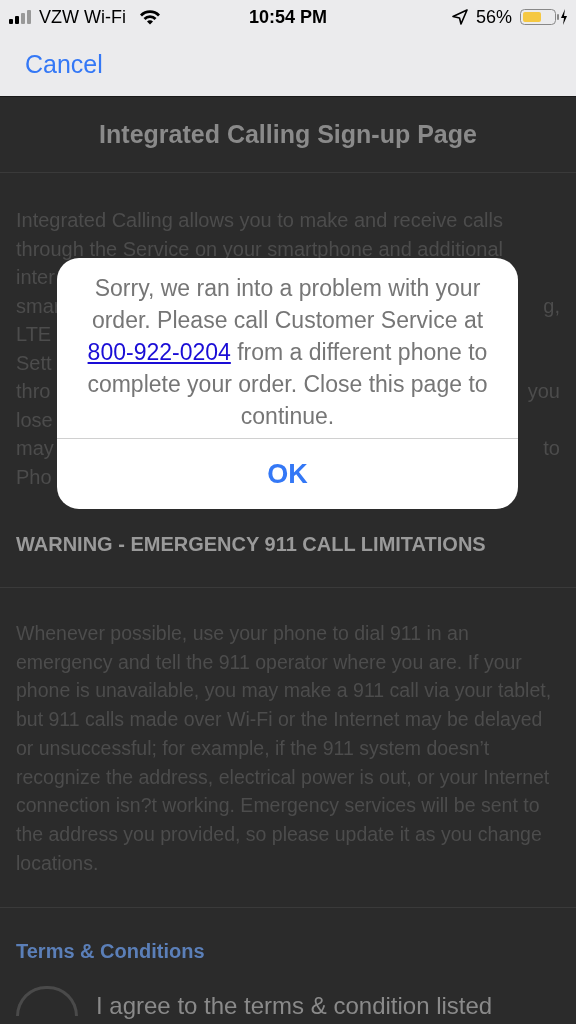 The width and height of the screenshot is (576, 1024). I want to click on location-arrow-icon, so click(460, 17).